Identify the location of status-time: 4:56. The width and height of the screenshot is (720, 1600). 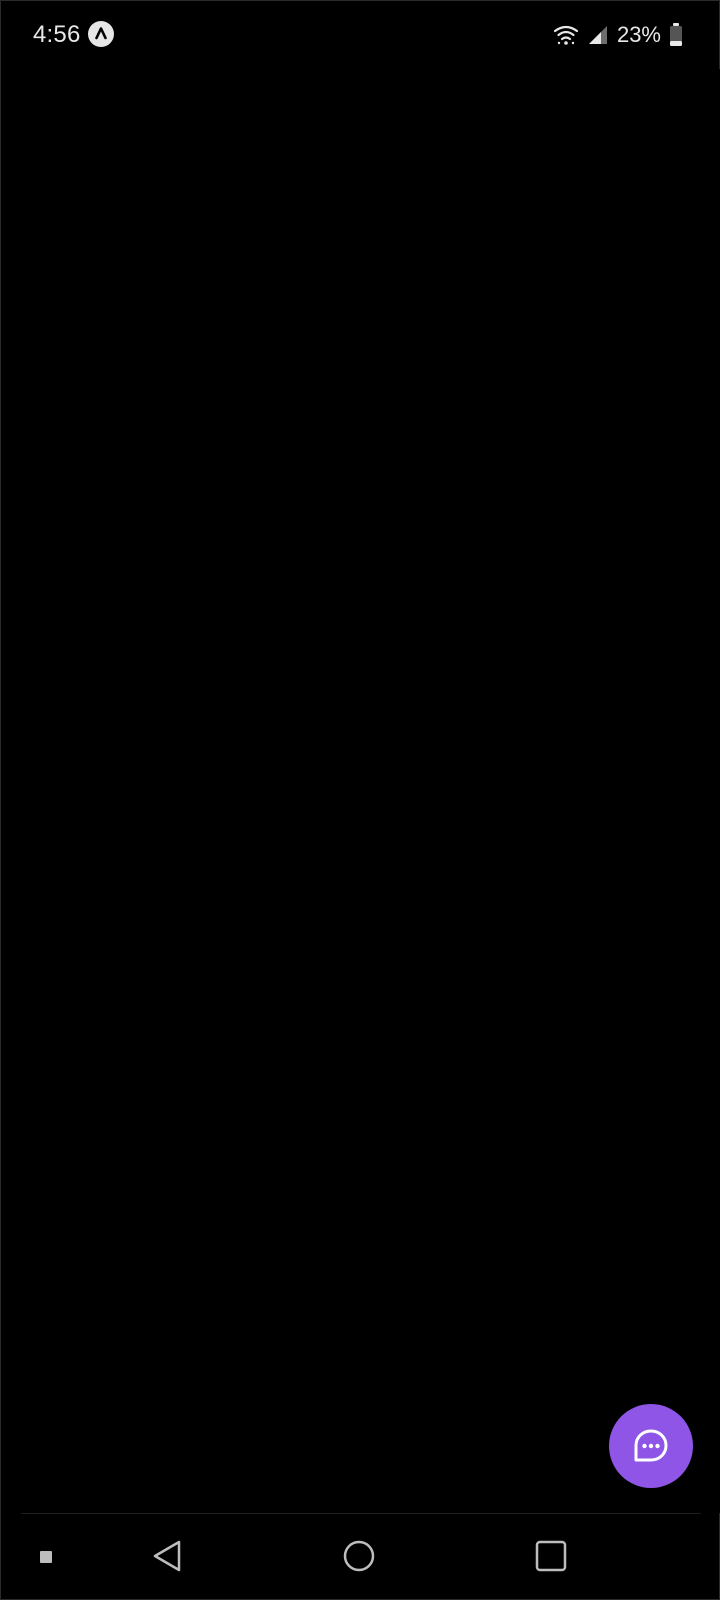
(57, 34).